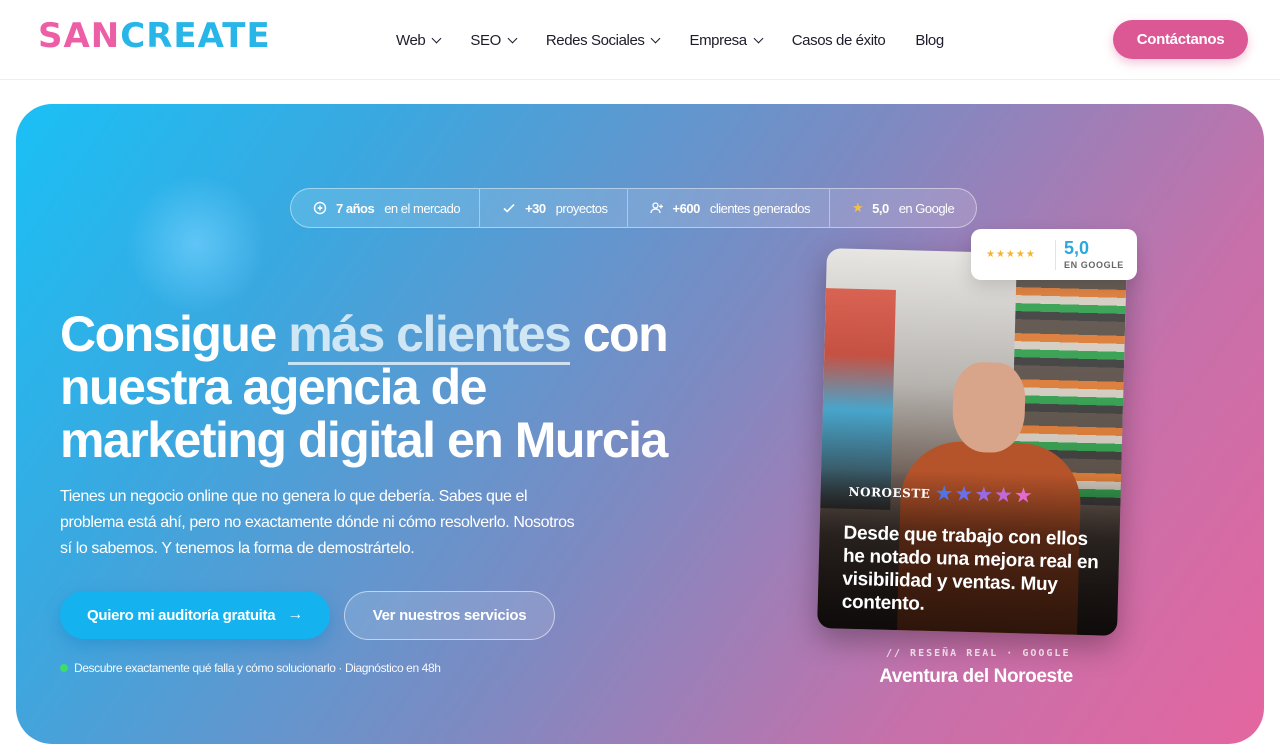 The width and height of the screenshot is (1280, 744). Describe the element at coordinates (1011, 254) in the screenshot. I see `badge-stars: ★★★★★` at that location.